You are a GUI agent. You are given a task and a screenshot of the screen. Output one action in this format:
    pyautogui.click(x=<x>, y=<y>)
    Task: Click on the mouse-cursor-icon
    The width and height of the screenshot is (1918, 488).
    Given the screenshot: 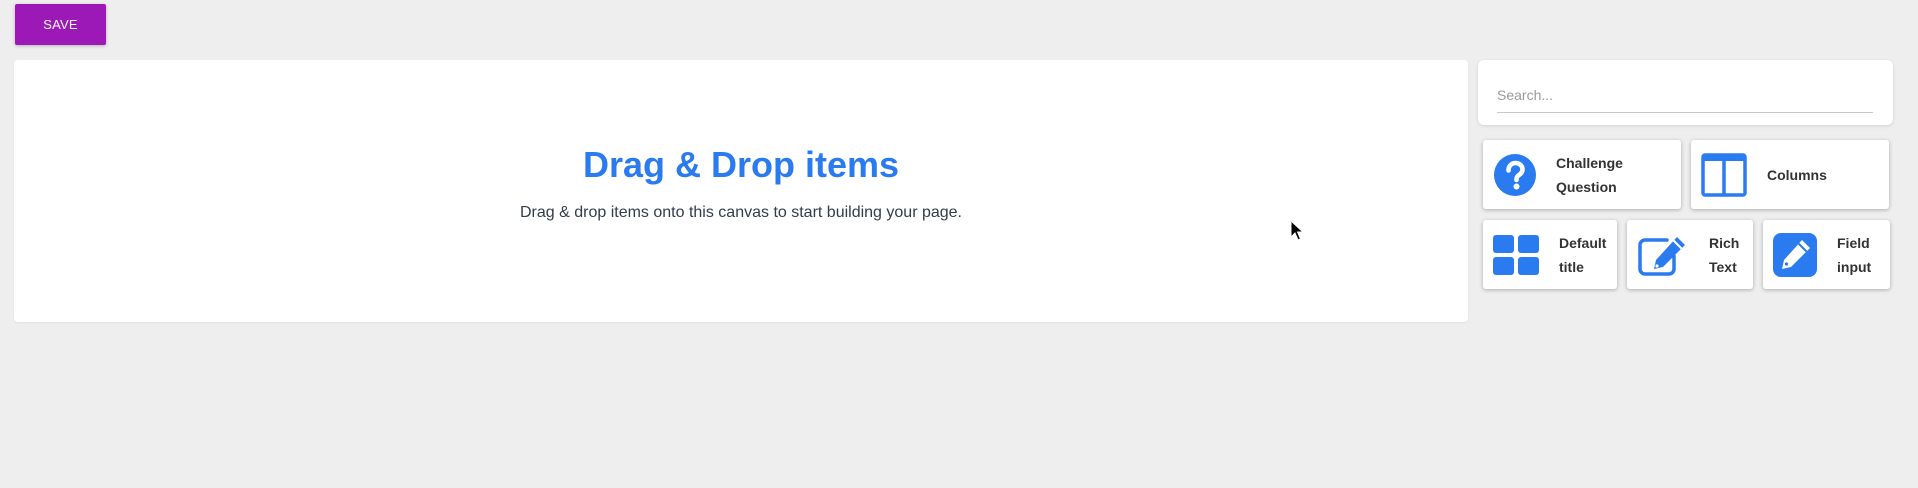 What is the action you would take?
    pyautogui.click(x=1297, y=230)
    